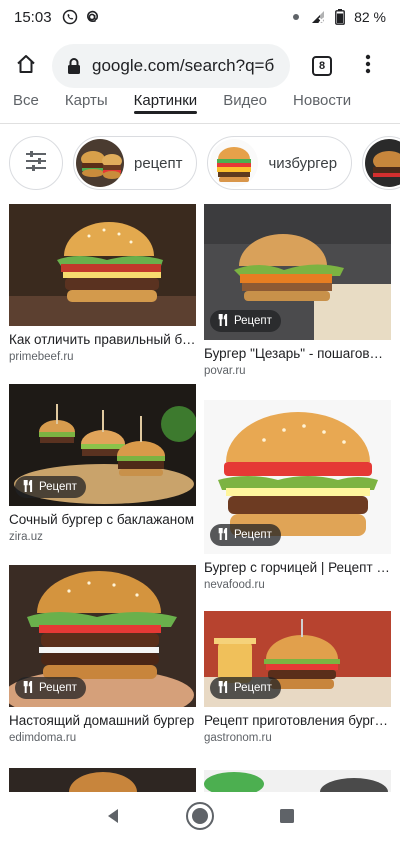 The width and height of the screenshot is (400, 844). Describe the element at coordinates (296, 17) in the screenshot. I see `dot-icon` at that location.